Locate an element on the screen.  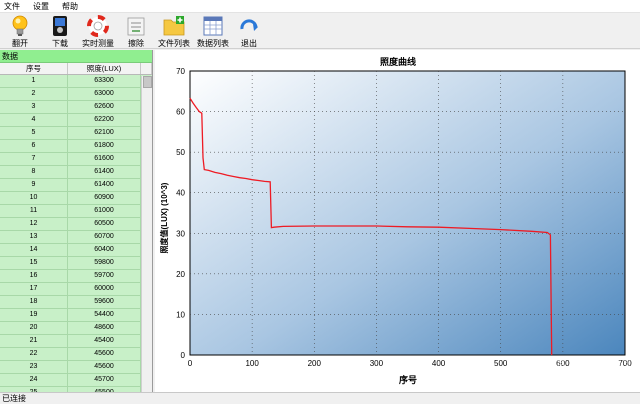
cell-lux: 60500 is located at coordinates (104, 224).